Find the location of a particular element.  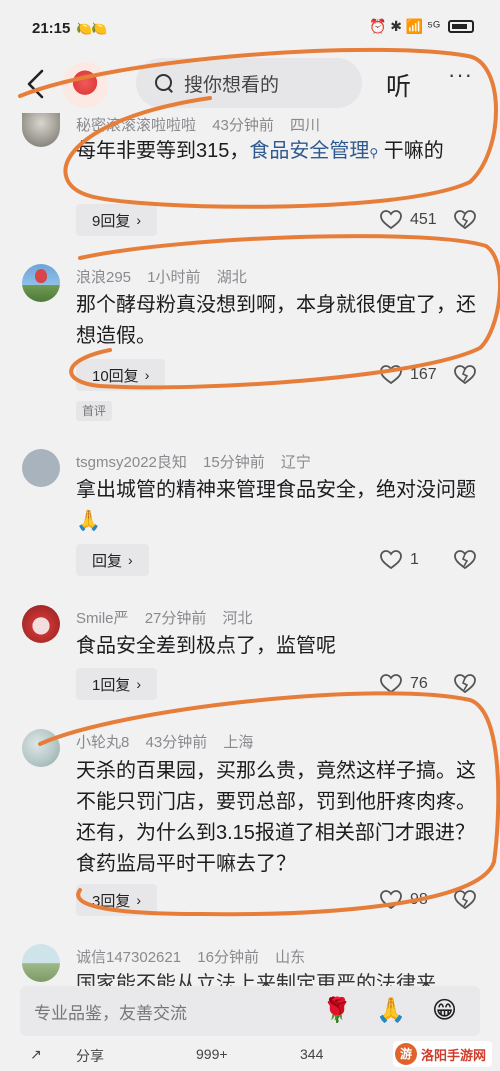

comment-time: 15分钟前 is located at coordinates (234, 462).